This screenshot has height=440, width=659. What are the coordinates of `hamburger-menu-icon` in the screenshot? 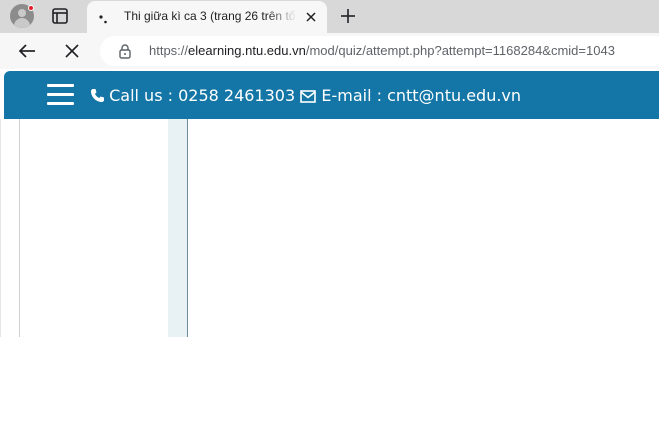 It's located at (60, 95).